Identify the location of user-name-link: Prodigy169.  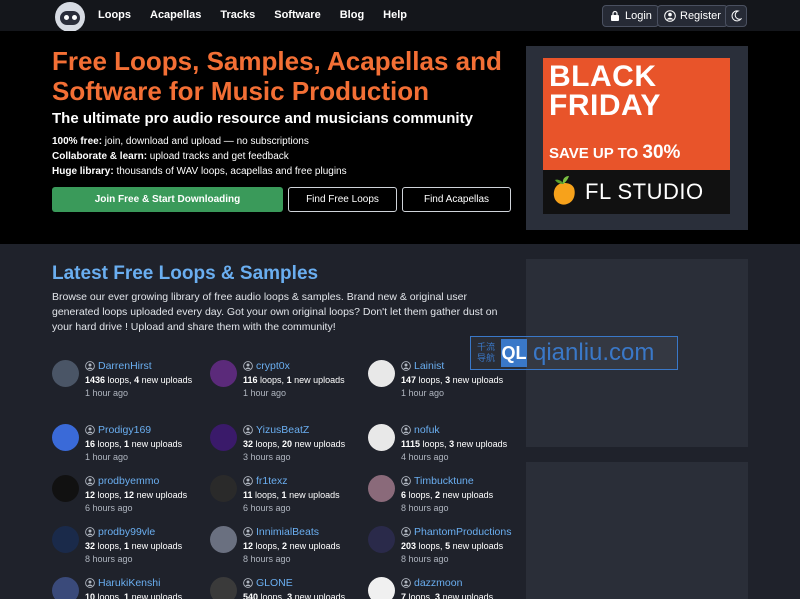
(118, 430).